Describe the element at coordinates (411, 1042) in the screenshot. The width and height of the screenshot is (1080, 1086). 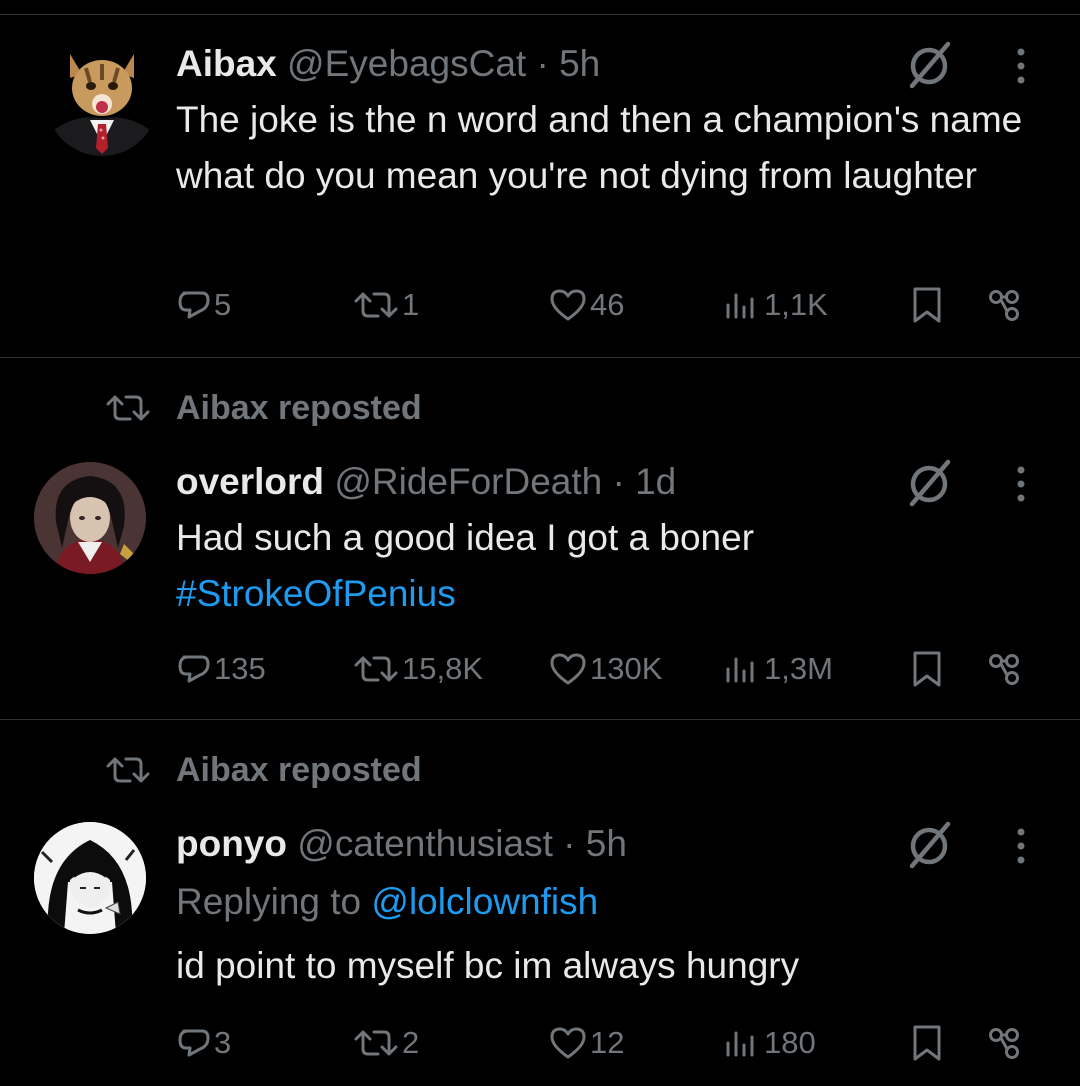
I see `repost-count: 2` at that location.